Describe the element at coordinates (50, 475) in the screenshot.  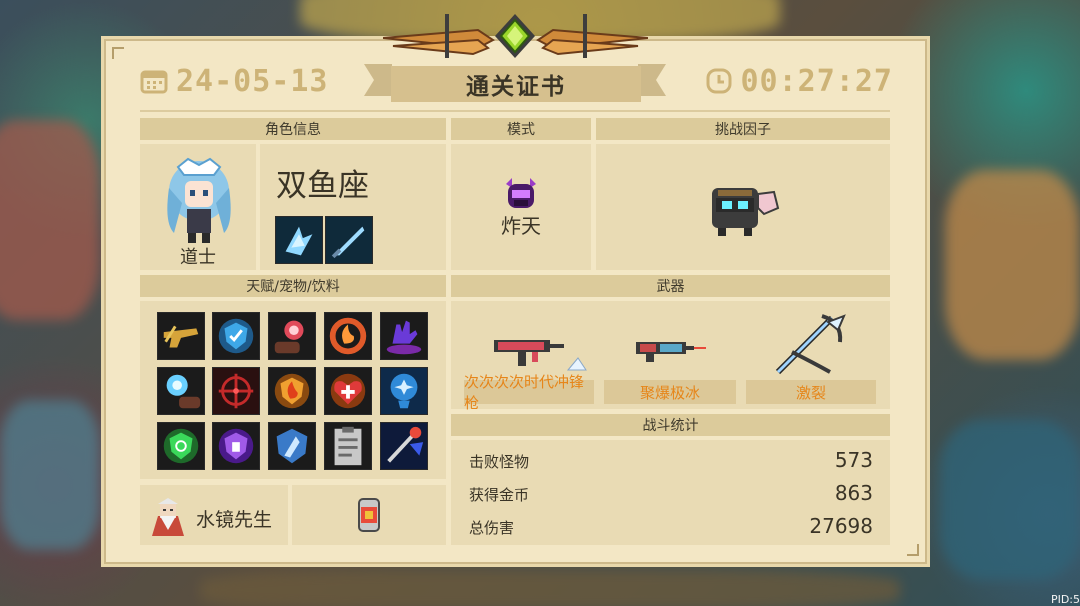
I see `background-scene-left-bottom` at that location.